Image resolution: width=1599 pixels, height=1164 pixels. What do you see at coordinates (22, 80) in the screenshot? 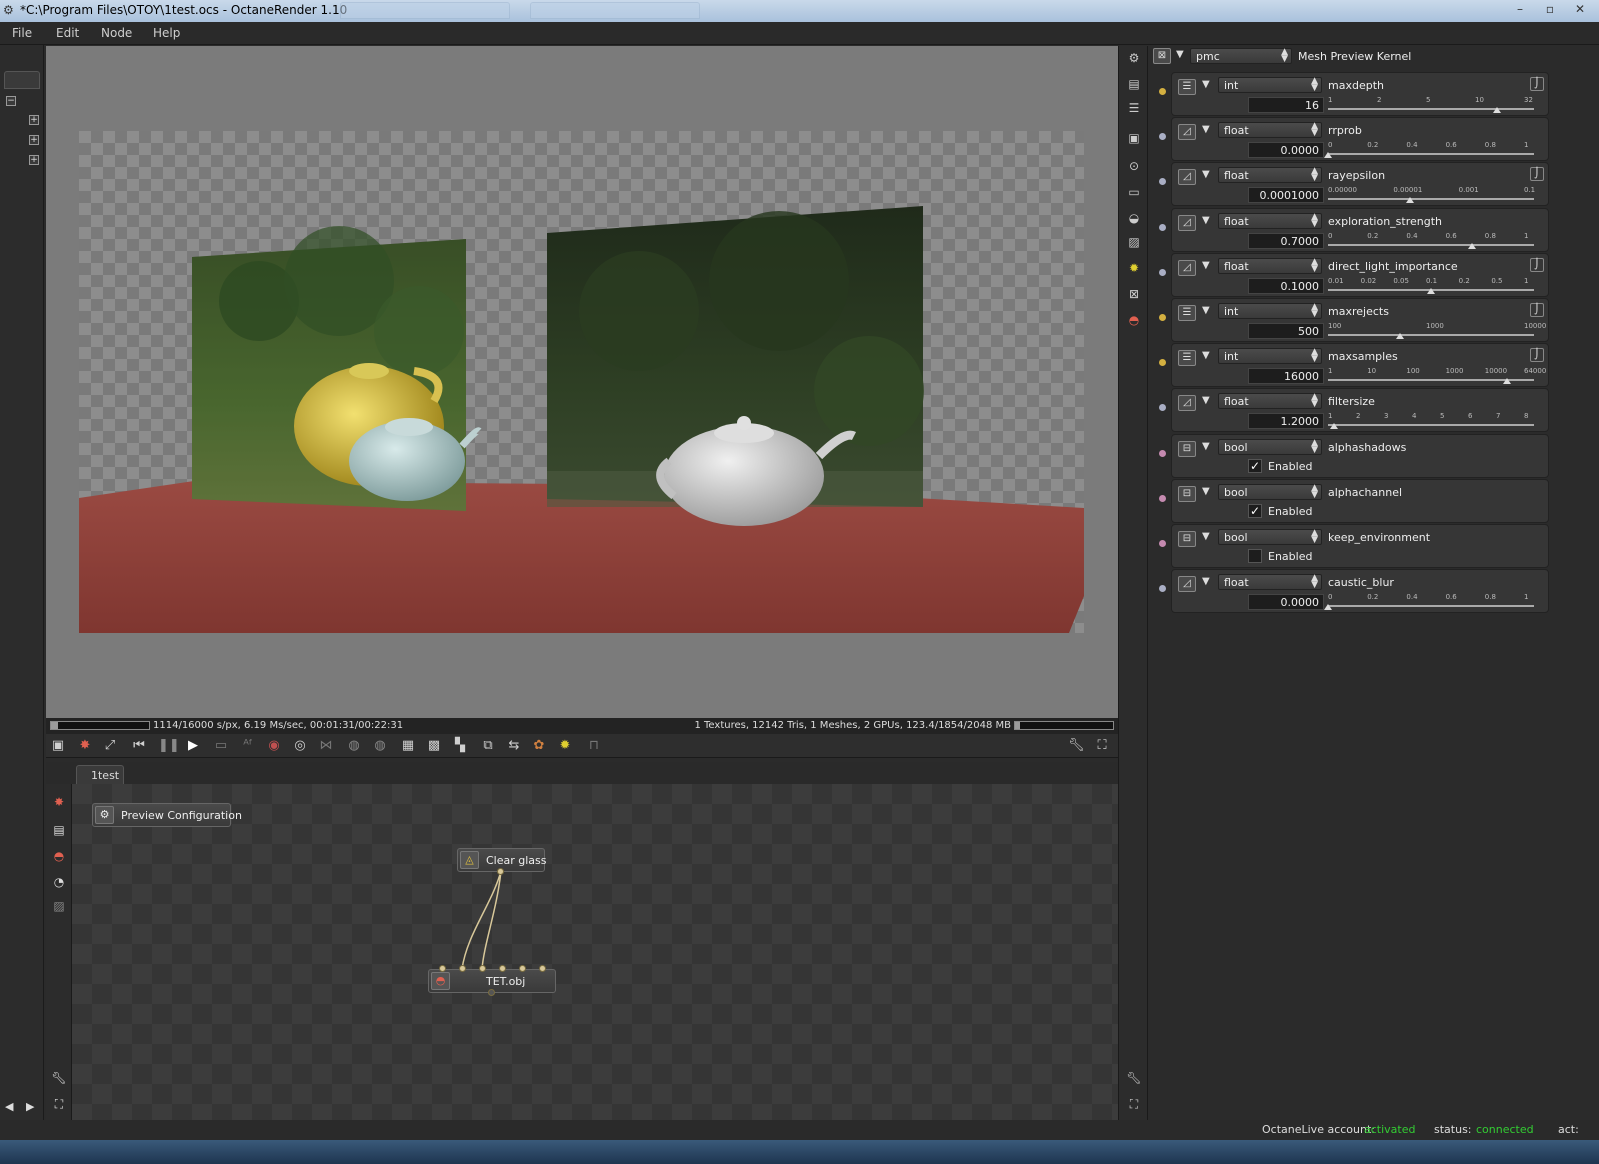
I see `outliner-tab` at bounding box center [22, 80].